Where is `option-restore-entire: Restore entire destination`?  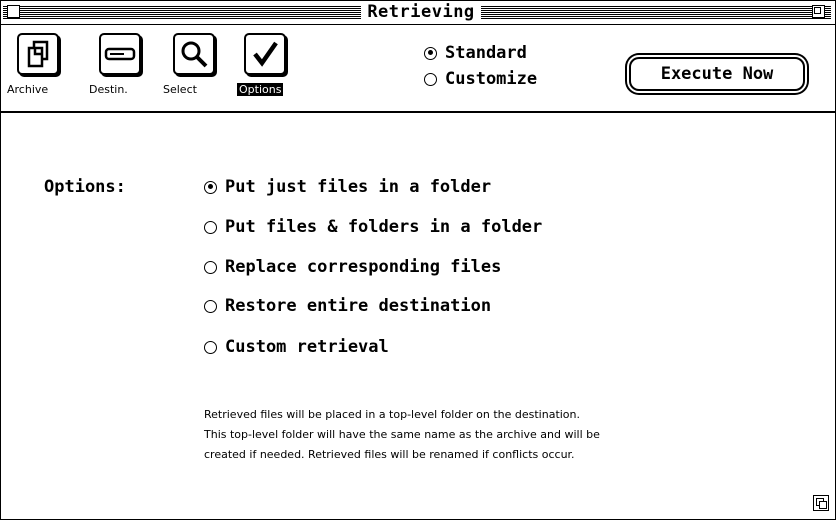 option-restore-entire: Restore entire destination is located at coordinates (347, 306).